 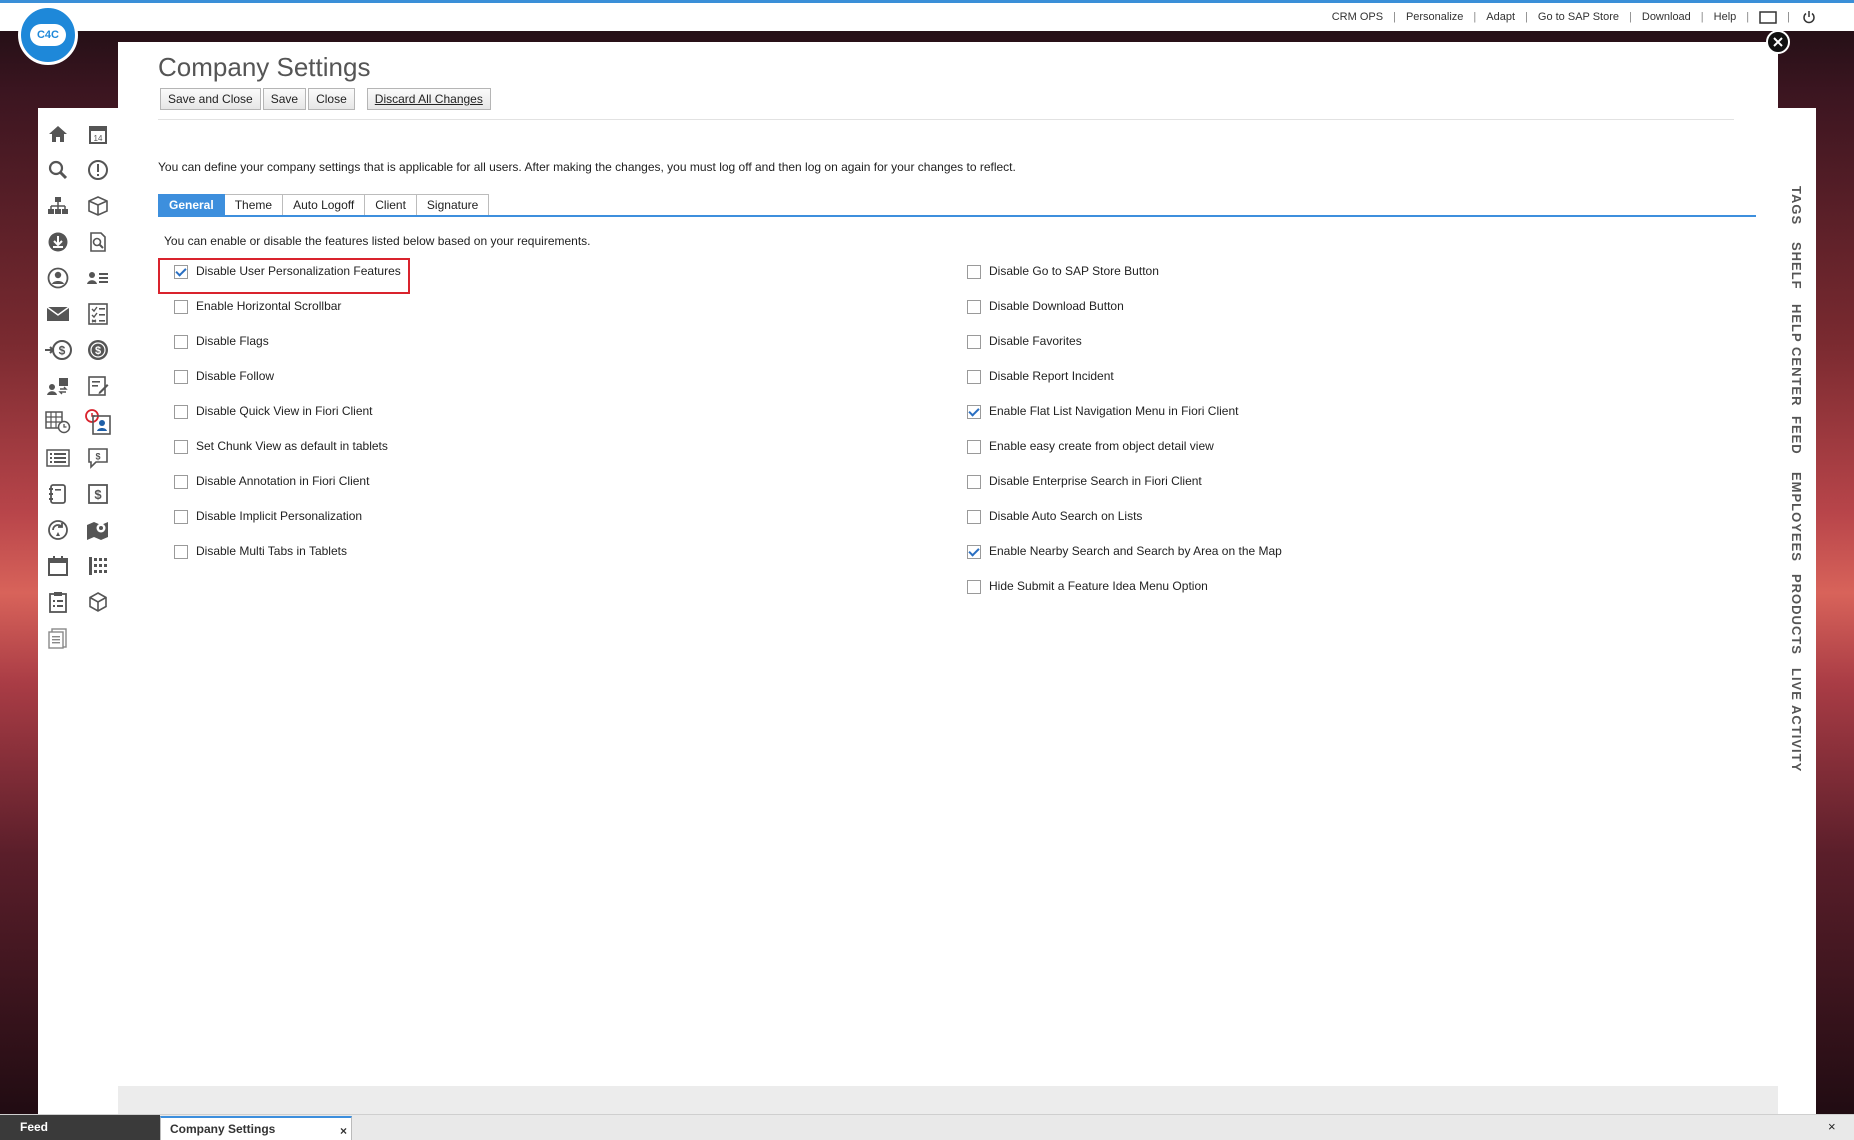 What do you see at coordinates (453, 205) in the screenshot?
I see `tab-signature: Signature` at bounding box center [453, 205].